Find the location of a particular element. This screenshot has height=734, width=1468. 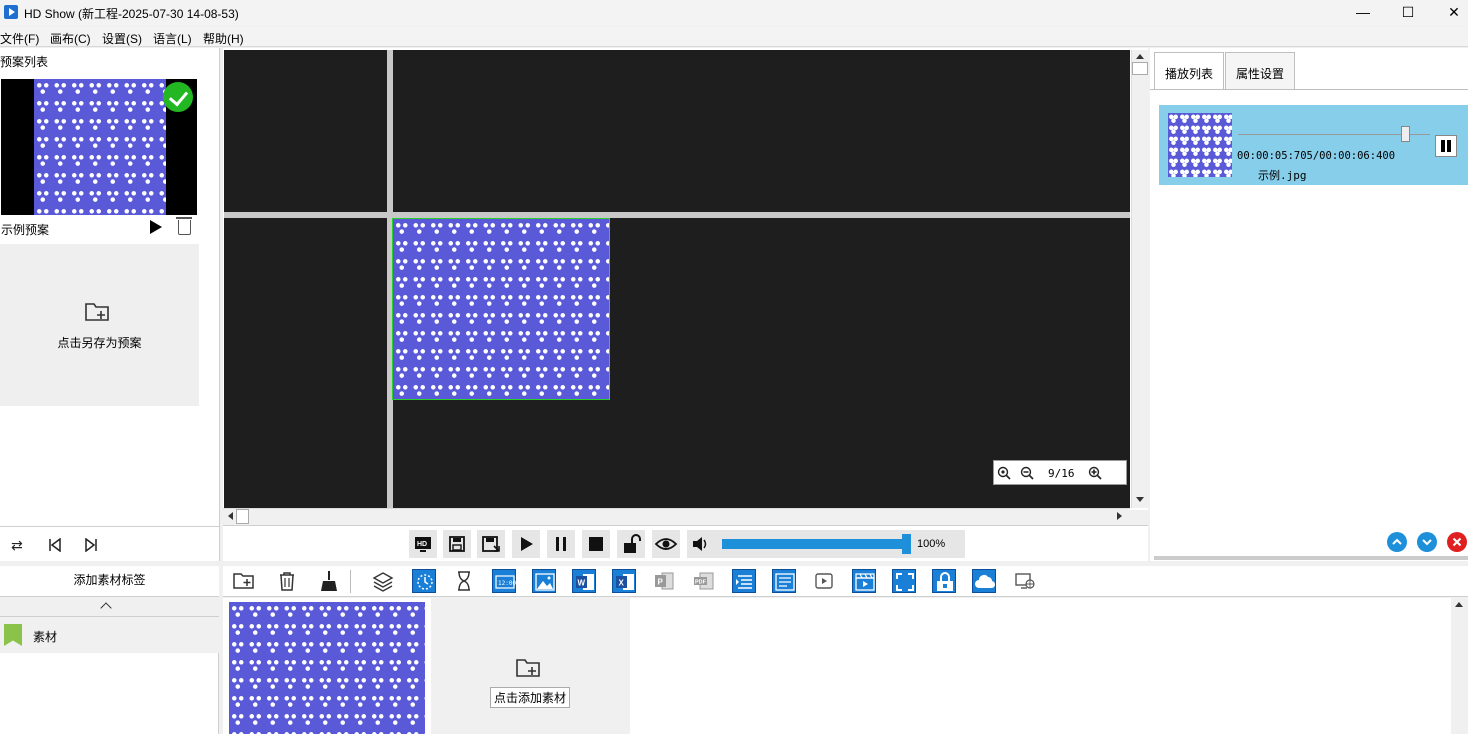

volume-slider-handle is located at coordinates (906, 544).